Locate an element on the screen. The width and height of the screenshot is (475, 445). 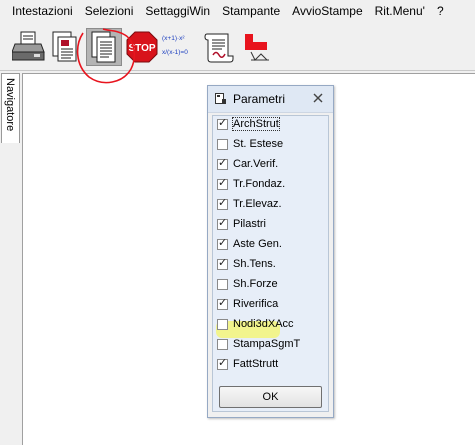
certificate-icon is located at coordinates (219, 48).